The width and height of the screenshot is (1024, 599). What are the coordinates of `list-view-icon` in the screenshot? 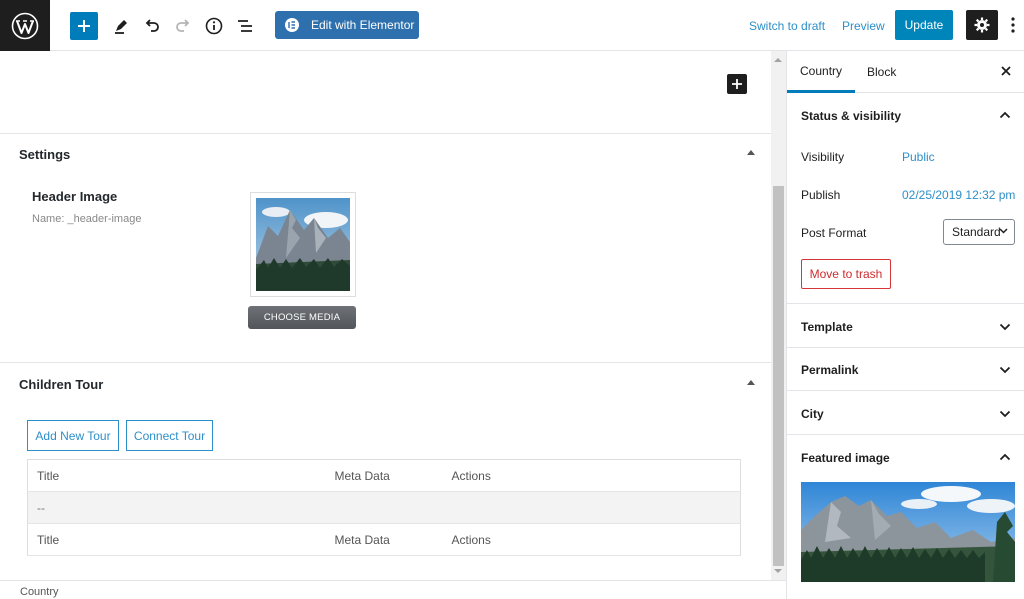 It's located at (245, 26).